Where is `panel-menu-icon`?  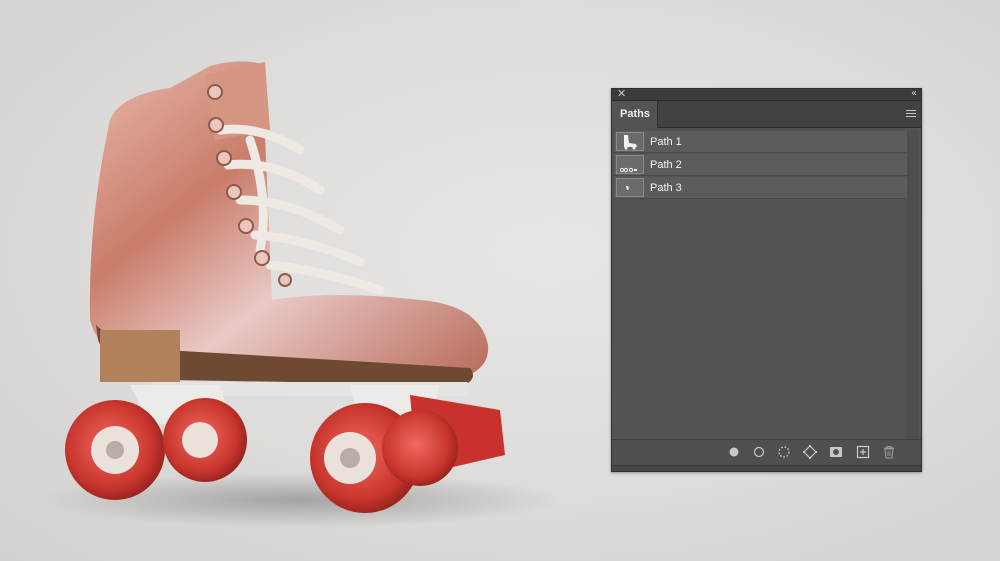
panel-menu-icon is located at coordinates (911, 114).